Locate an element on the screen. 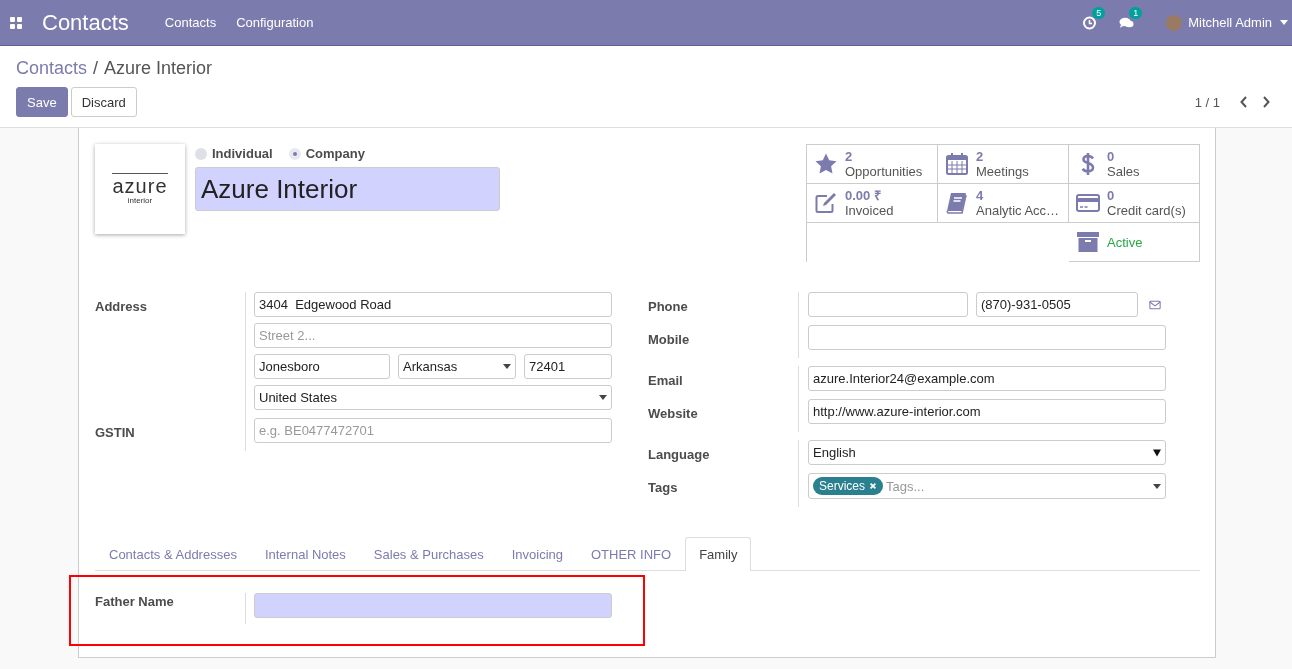  apps-grid-icon is located at coordinates (16, 22).